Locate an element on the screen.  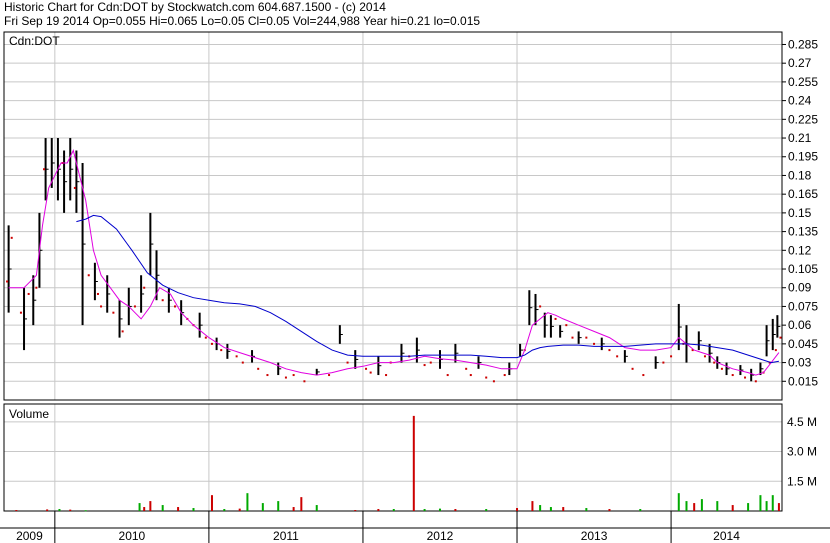
year-label: 2012 is located at coordinates (440, 536).